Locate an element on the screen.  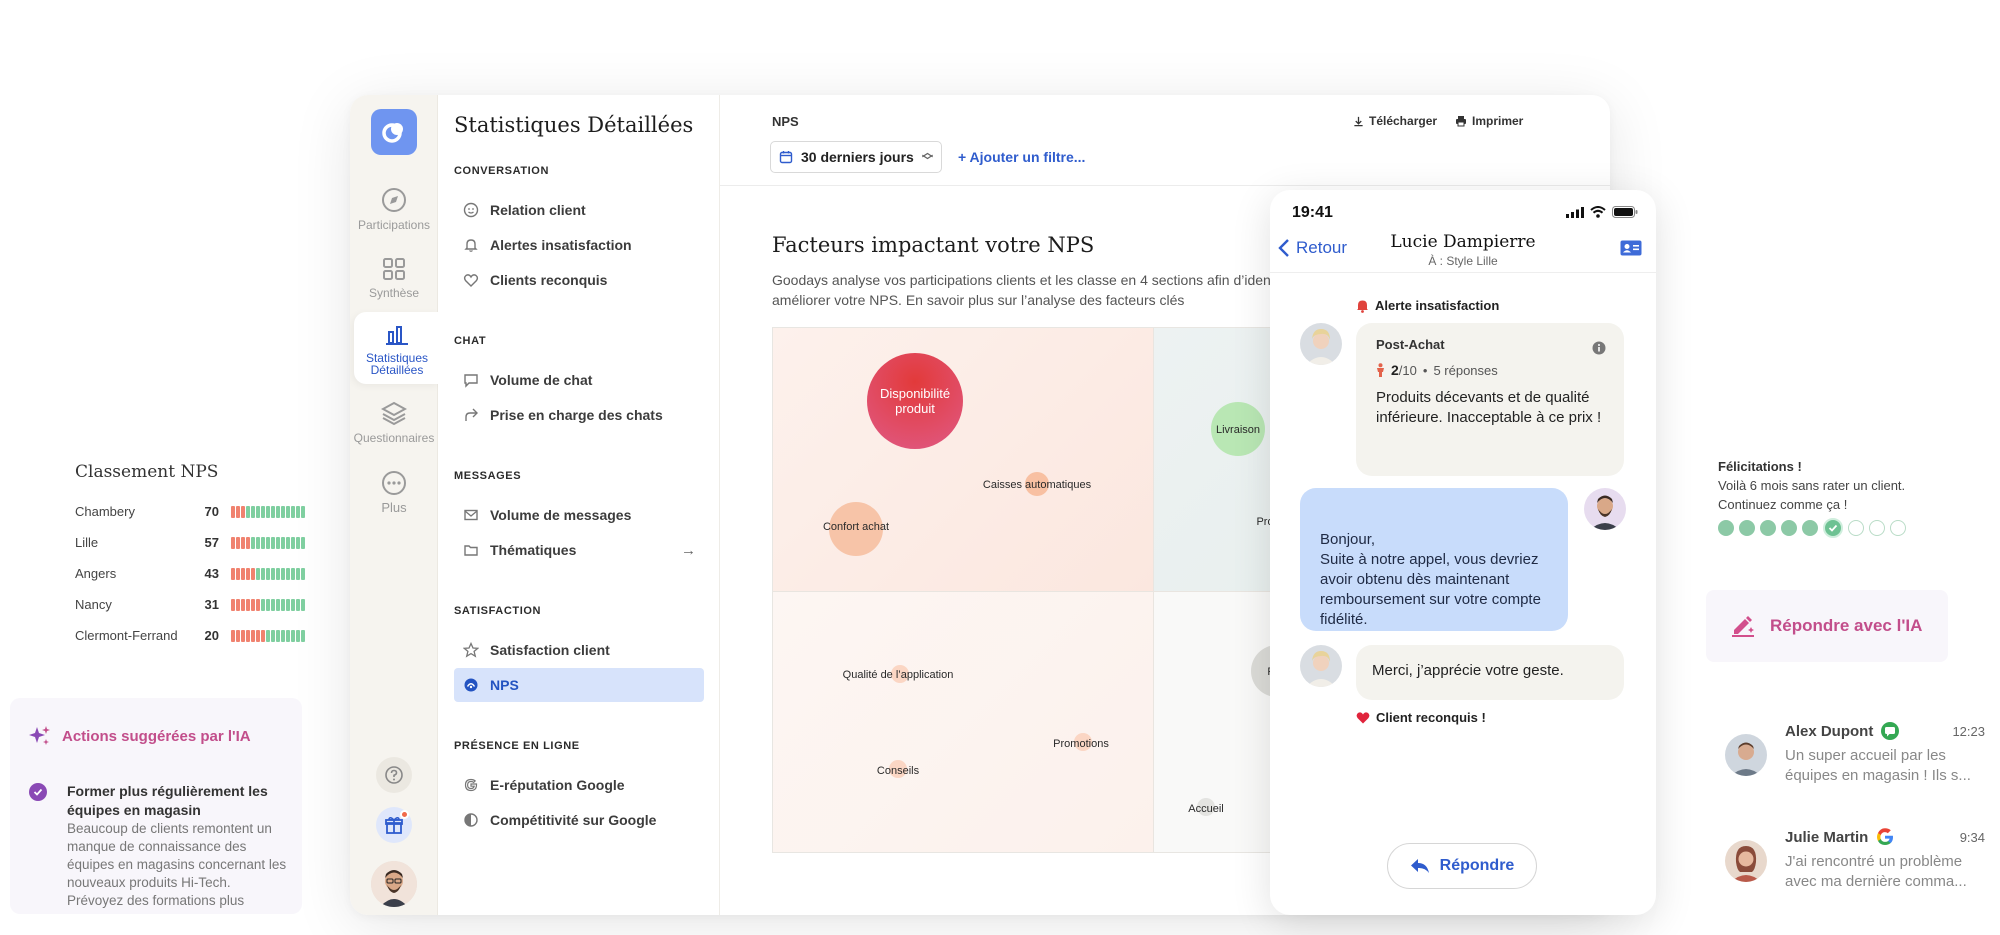
signal-icon is located at coordinates (1575, 212).